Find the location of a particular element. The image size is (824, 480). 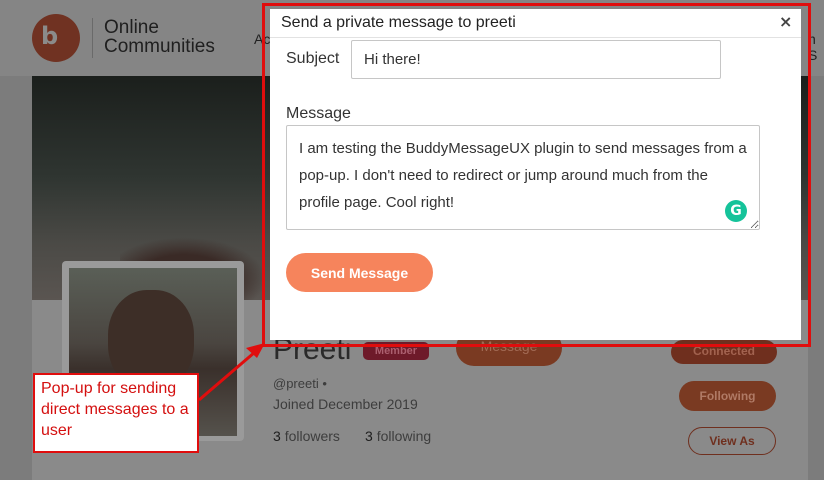

logo-divider is located at coordinates (92, 38).